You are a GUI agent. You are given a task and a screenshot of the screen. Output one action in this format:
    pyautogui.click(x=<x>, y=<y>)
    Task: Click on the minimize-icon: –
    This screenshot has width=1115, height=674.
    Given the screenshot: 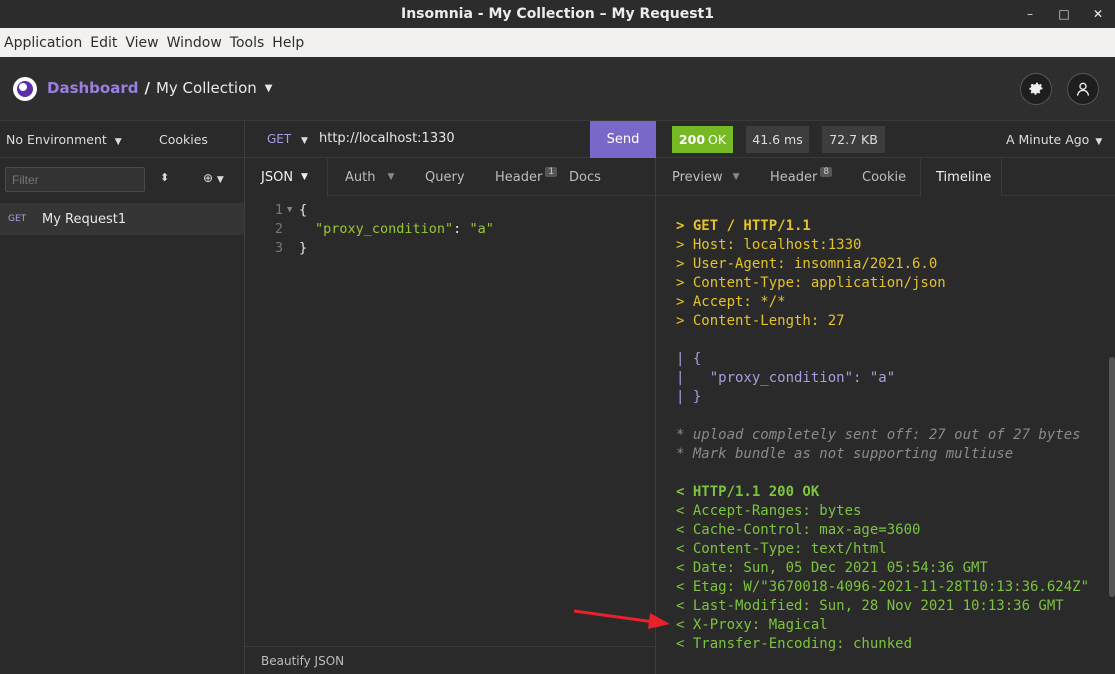 What is the action you would take?
    pyautogui.click(x=1030, y=14)
    